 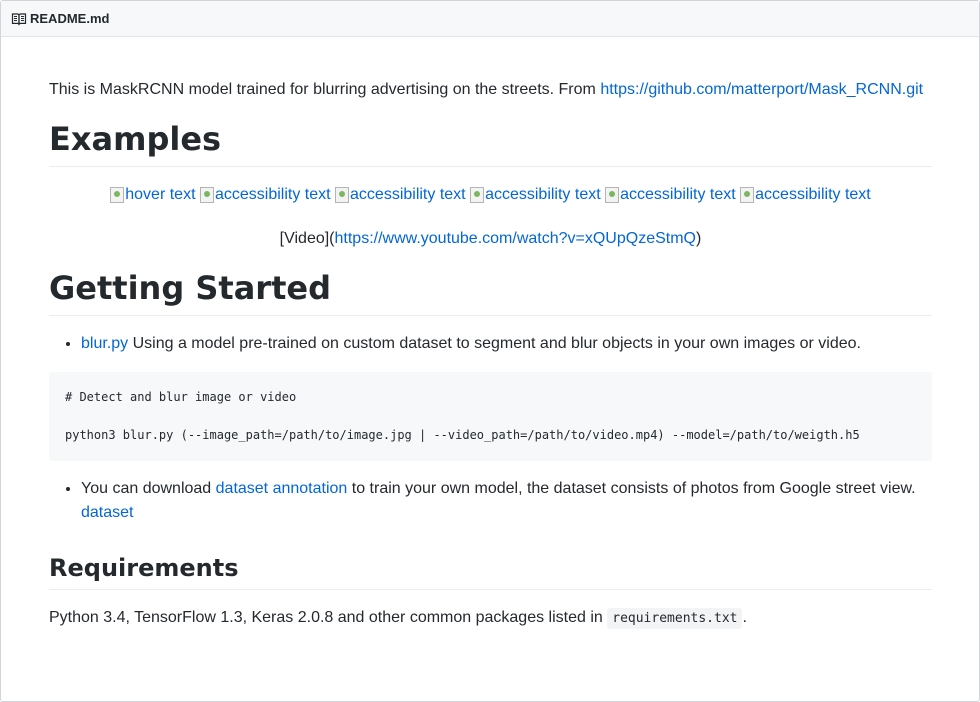 I want to click on file-name: README.md, so click(x=70, y=18).